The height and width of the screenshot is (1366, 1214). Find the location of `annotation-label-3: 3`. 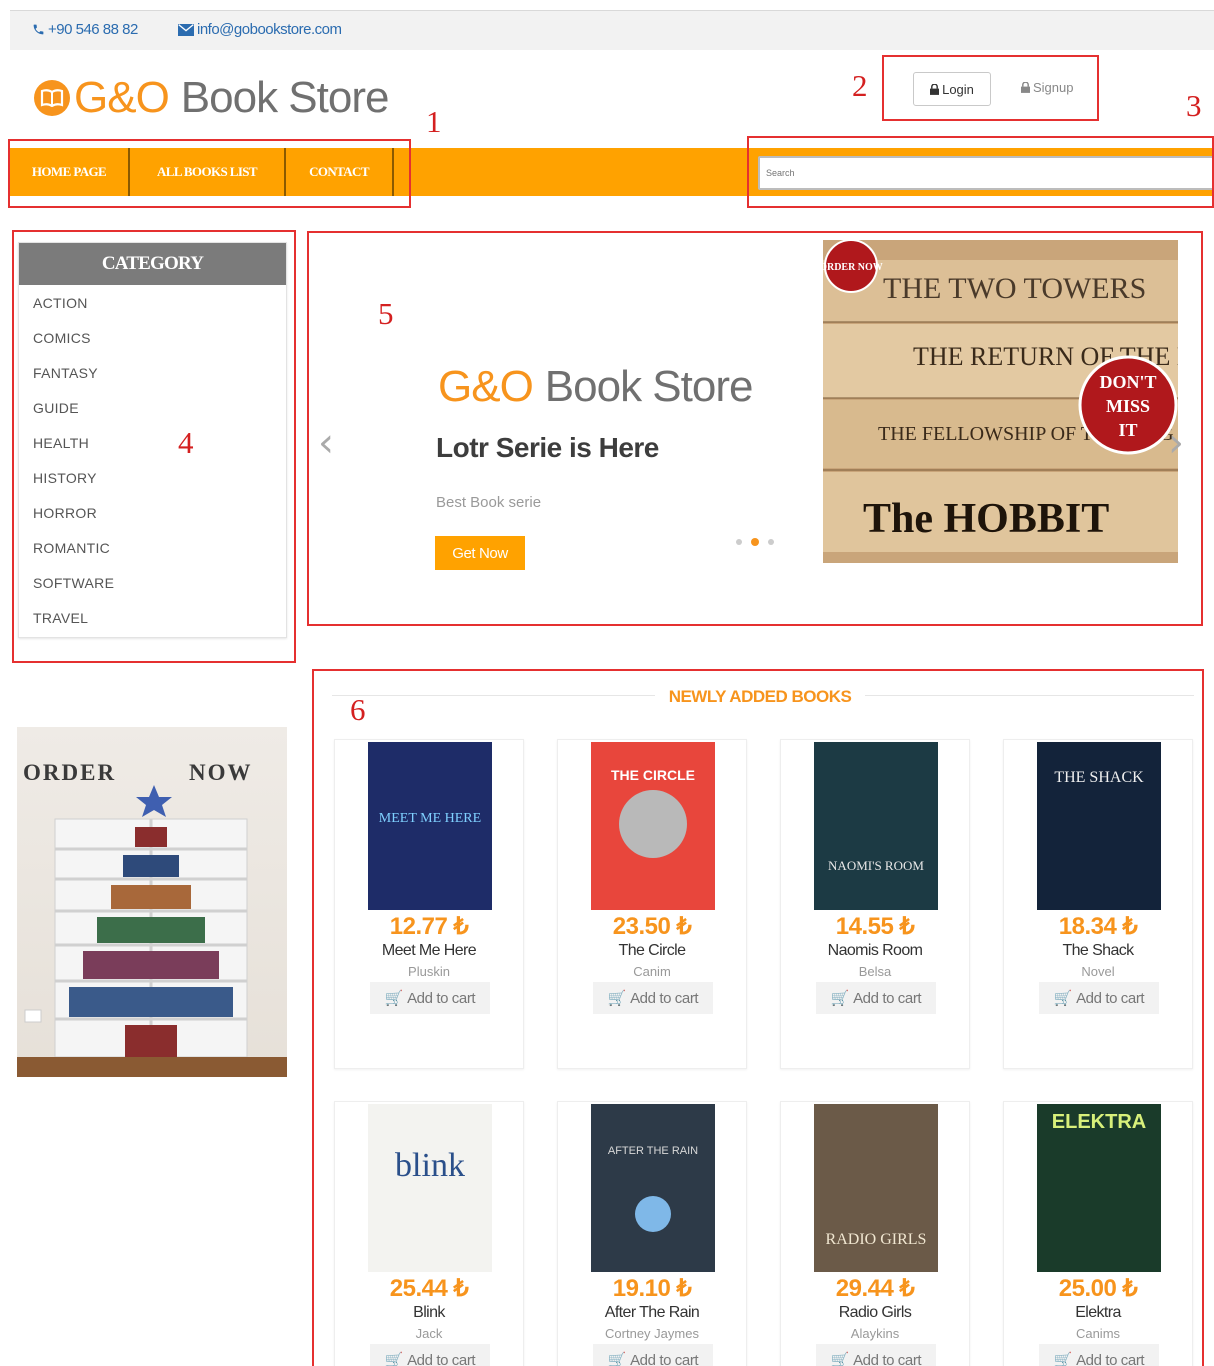

annotation-label-3: 3 is located at coordinates (1194, 105).